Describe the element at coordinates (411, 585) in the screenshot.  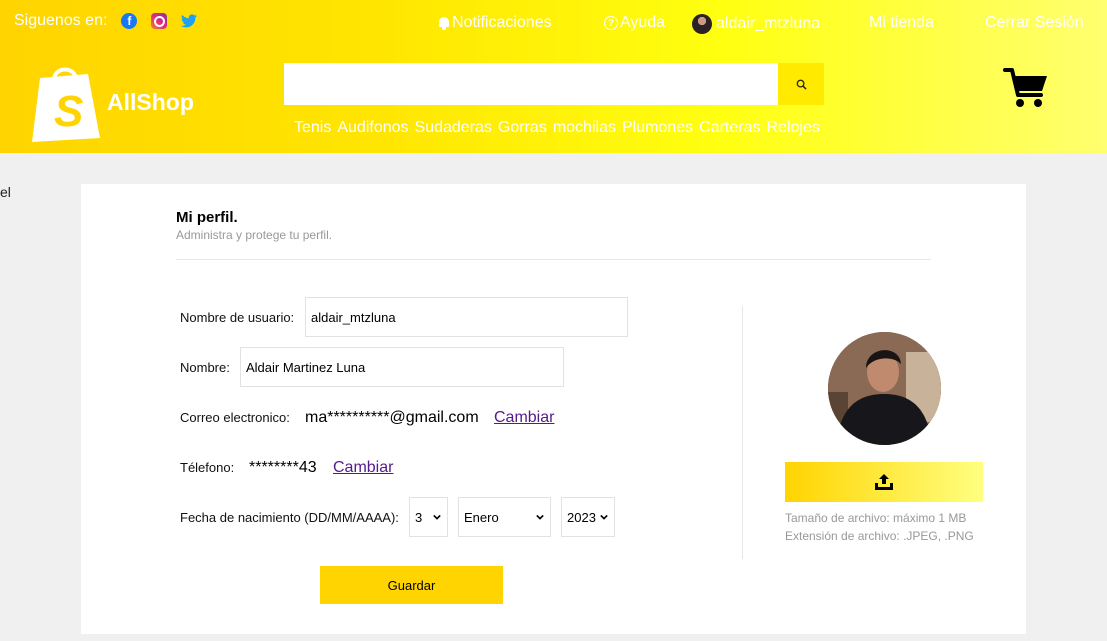
I see `save-button: Guardar` at that location.